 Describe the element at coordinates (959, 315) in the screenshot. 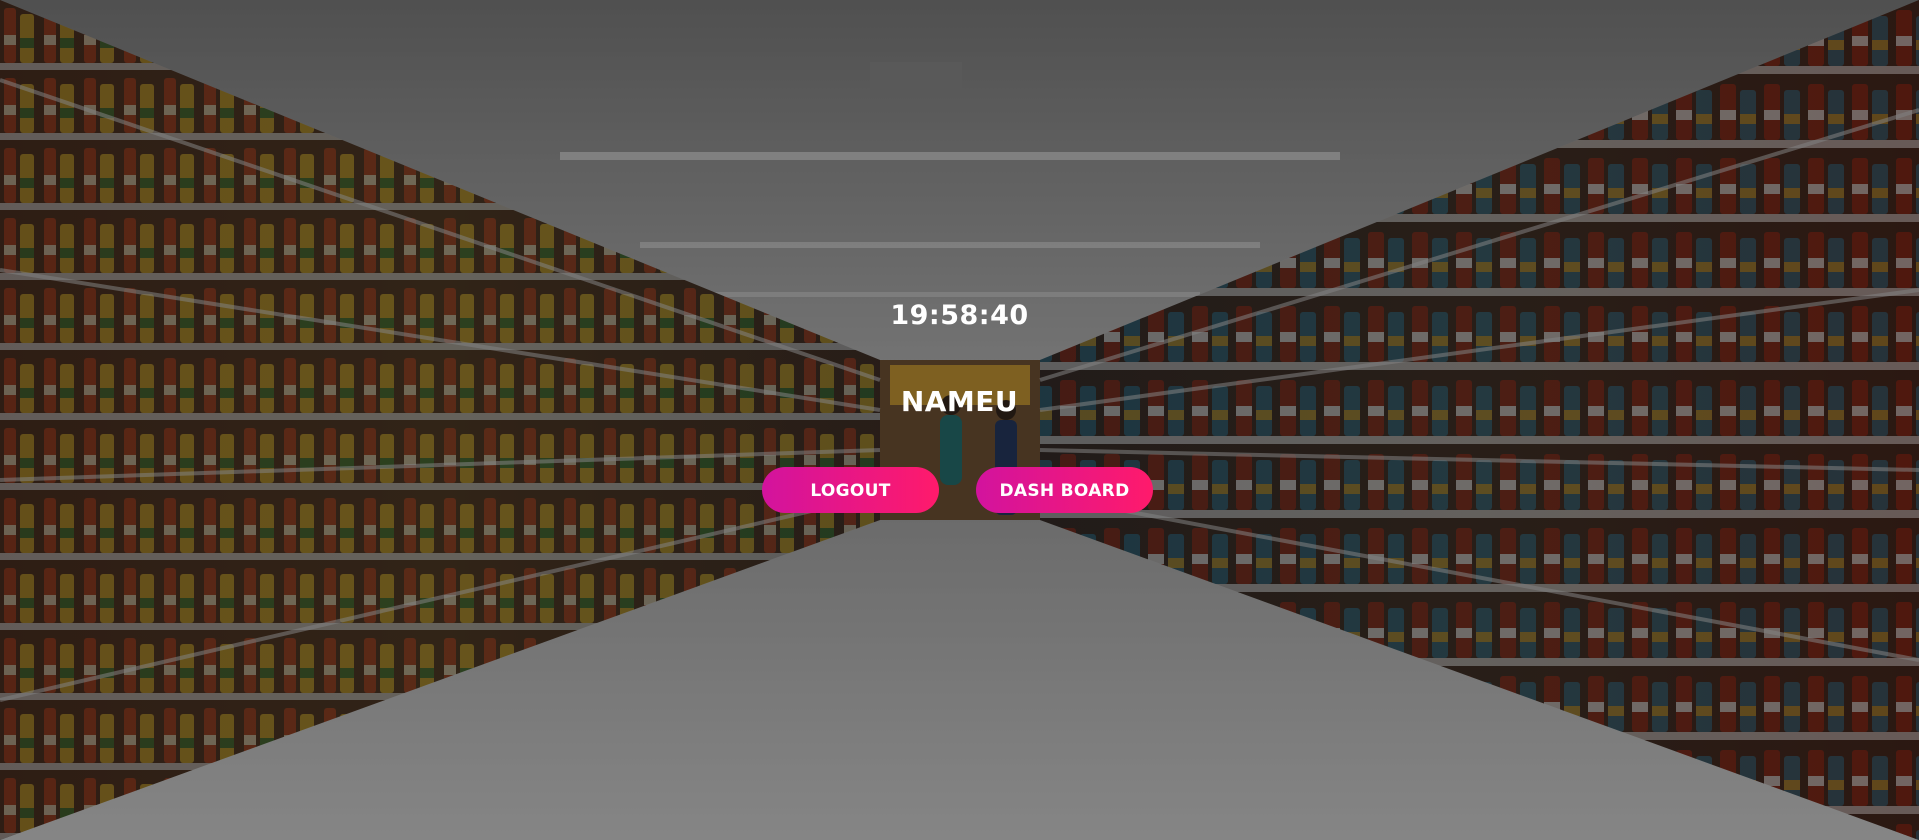

I see `clock-time: 19:58:40` at that location.